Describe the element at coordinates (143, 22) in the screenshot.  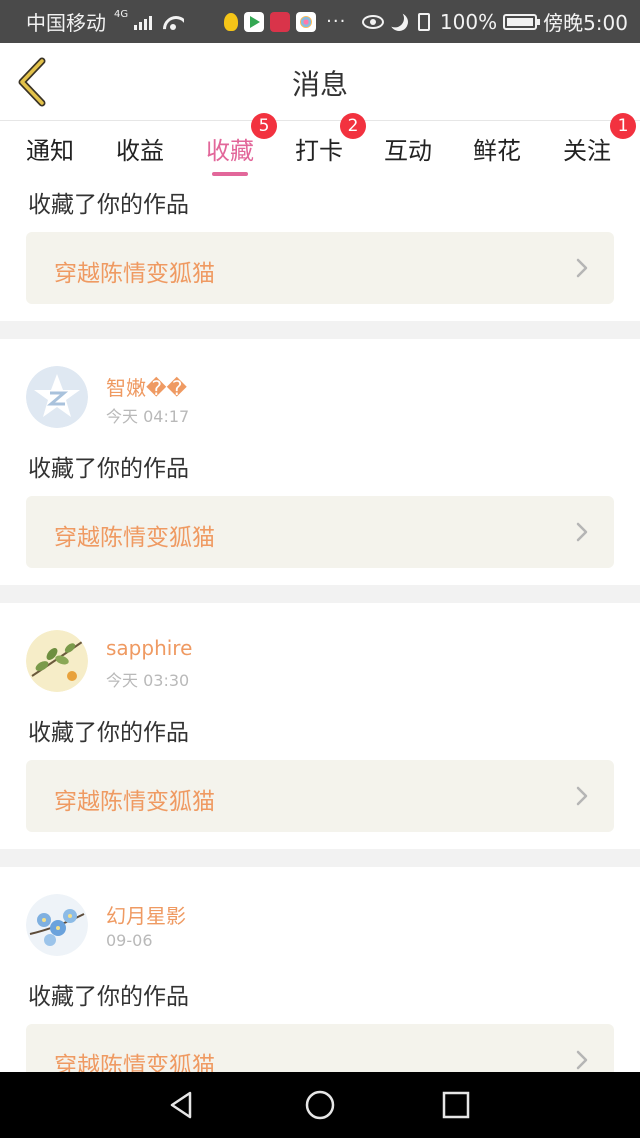
I see `signal-icon` at that location.